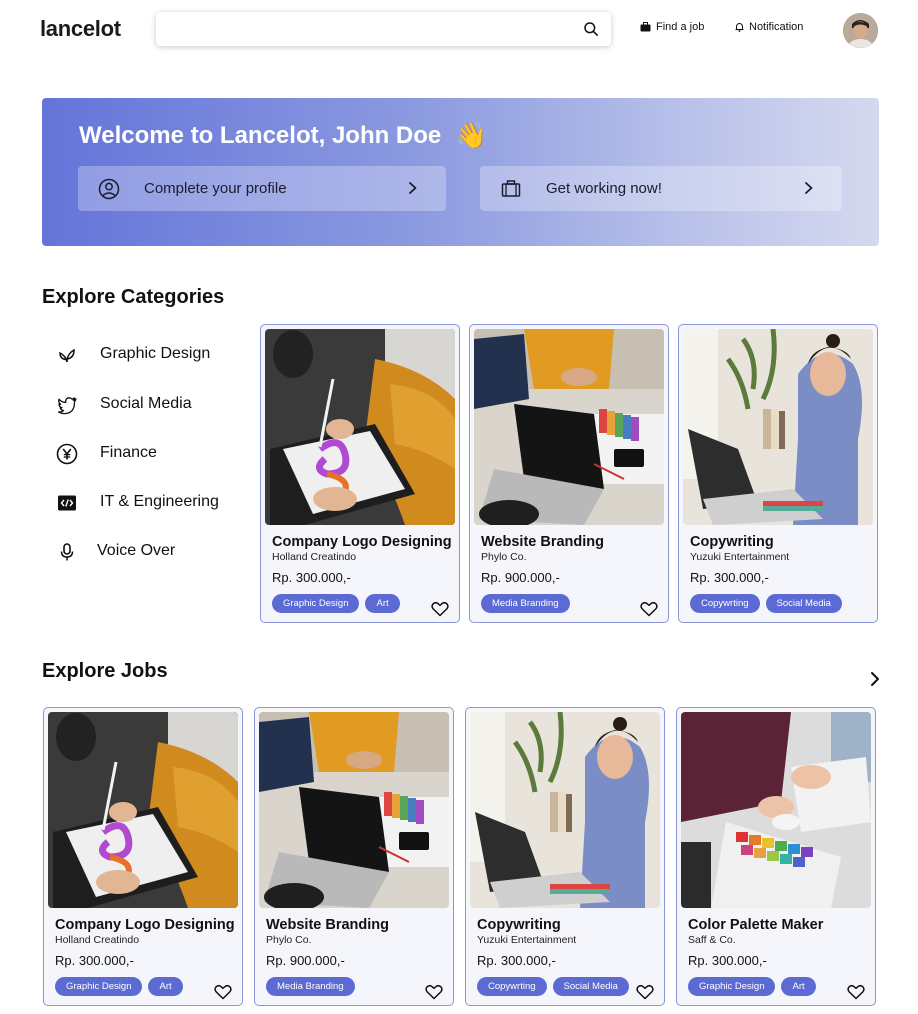 Image resolution: width=918 pixels, height=1014 pixels. What do you see at coordinates (511, 188) in the screenshot?
I see `briefcase-outline-icon` at bounding box center [511, 188].